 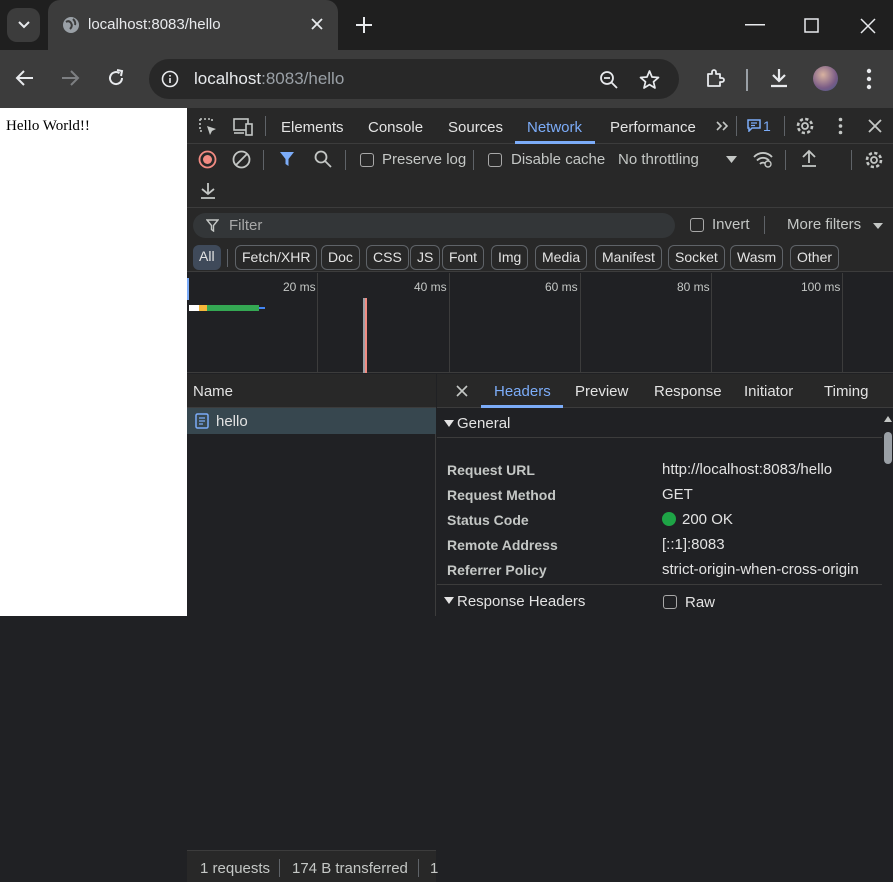 What do you see at coordinates (340, 257) in the screenshot?
I see `filter-chip-doc: Doc` at bounding box center [340, 257].